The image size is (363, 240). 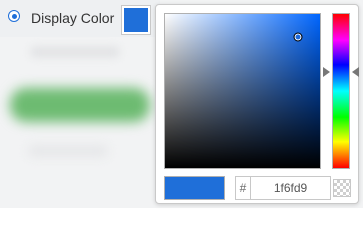 I want to click on saturation-value-handle, so click(x=298, y=37).